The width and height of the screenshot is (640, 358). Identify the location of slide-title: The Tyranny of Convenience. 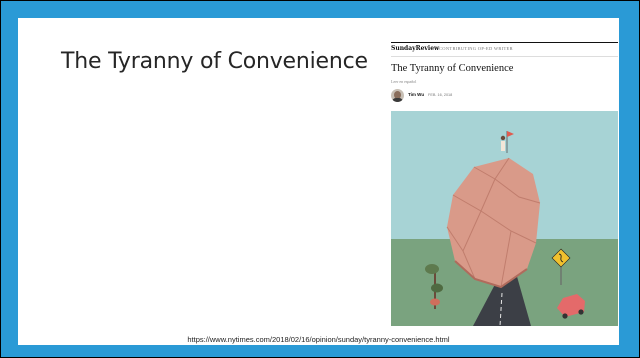
(214, 61).